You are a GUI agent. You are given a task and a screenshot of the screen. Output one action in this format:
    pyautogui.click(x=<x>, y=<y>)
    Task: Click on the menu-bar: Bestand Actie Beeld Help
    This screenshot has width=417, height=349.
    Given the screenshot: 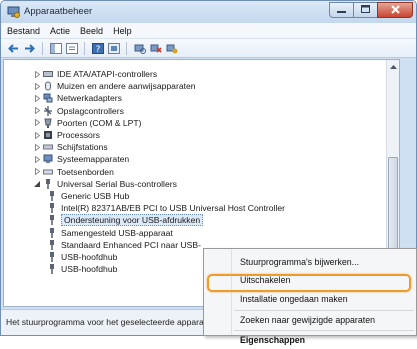 What is the action you would take?
    pyautogui.click(x=208, y=31)
    